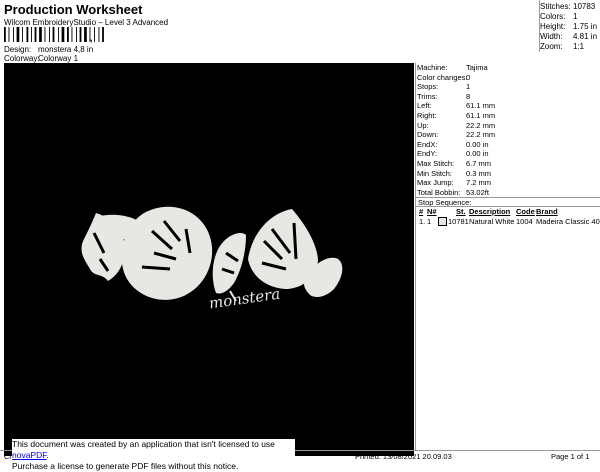 This screenshot has width=600, height=472. What do you see at coordinates (73, 9) in the screenshot?
I see `page-title: Production Worksheet` at bounding box center [73, 9].